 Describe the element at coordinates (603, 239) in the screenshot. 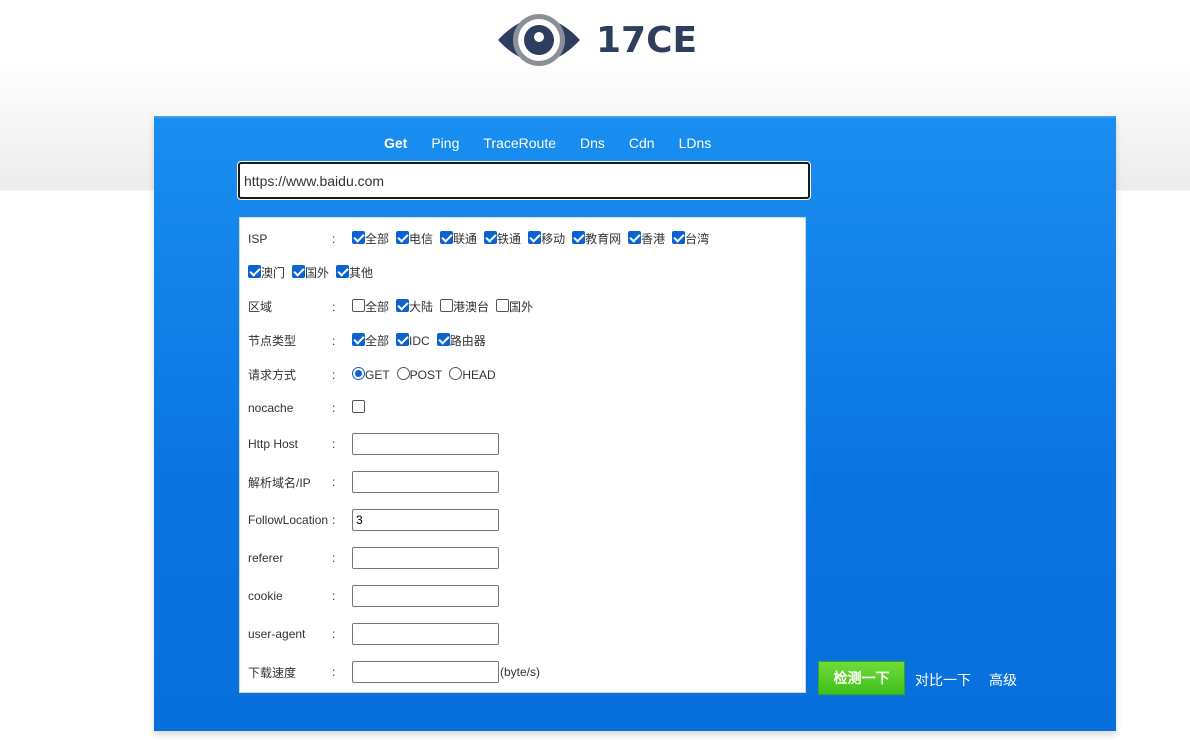

I see `option-label: 教育网` at that location.